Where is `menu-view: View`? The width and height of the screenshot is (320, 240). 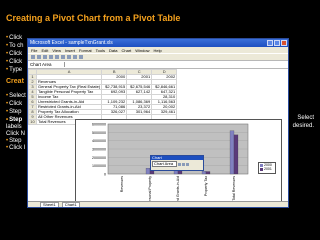
menu-view: View is located at coordinates (56, 50).